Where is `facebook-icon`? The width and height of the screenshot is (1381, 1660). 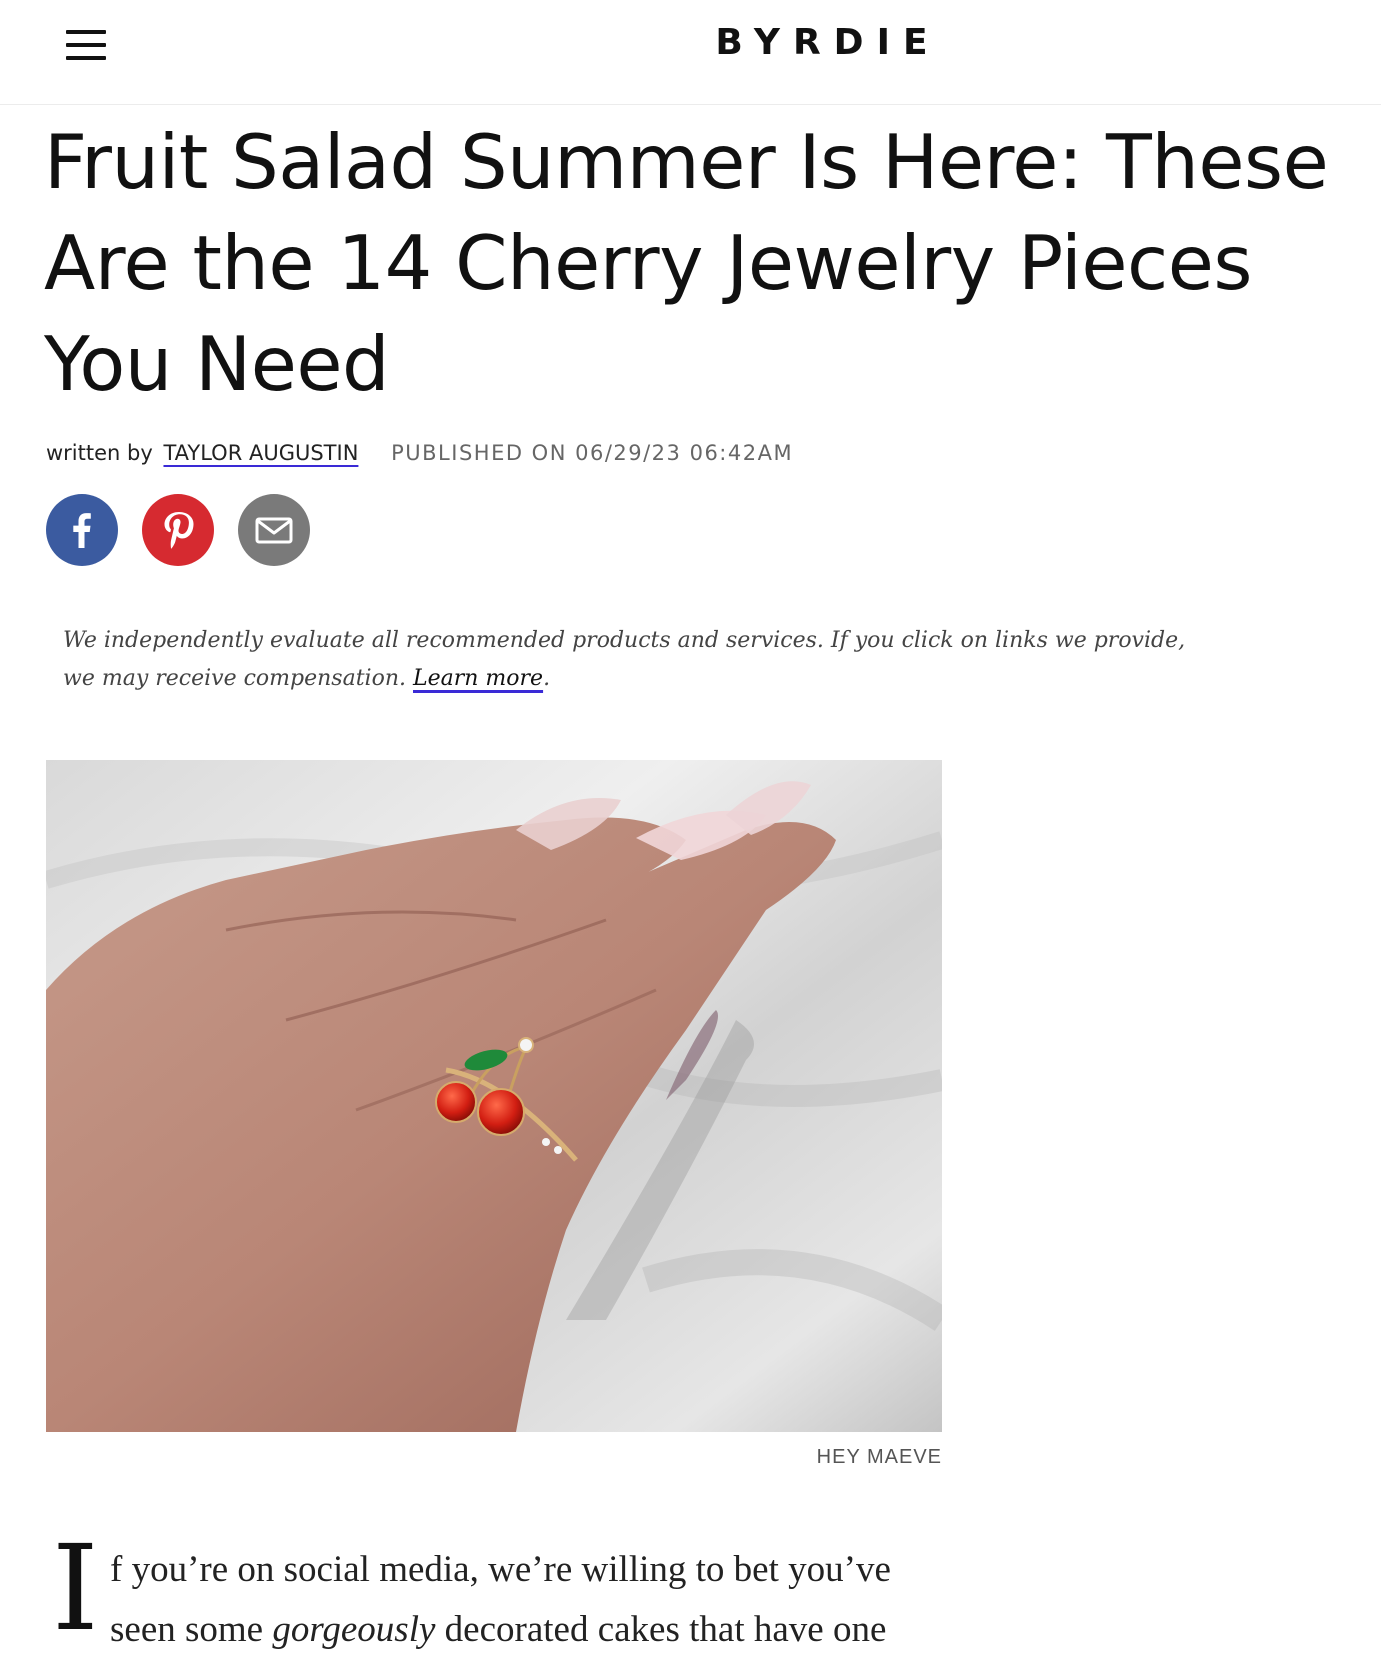 facebook-icon is located at coordinates (82, 530).